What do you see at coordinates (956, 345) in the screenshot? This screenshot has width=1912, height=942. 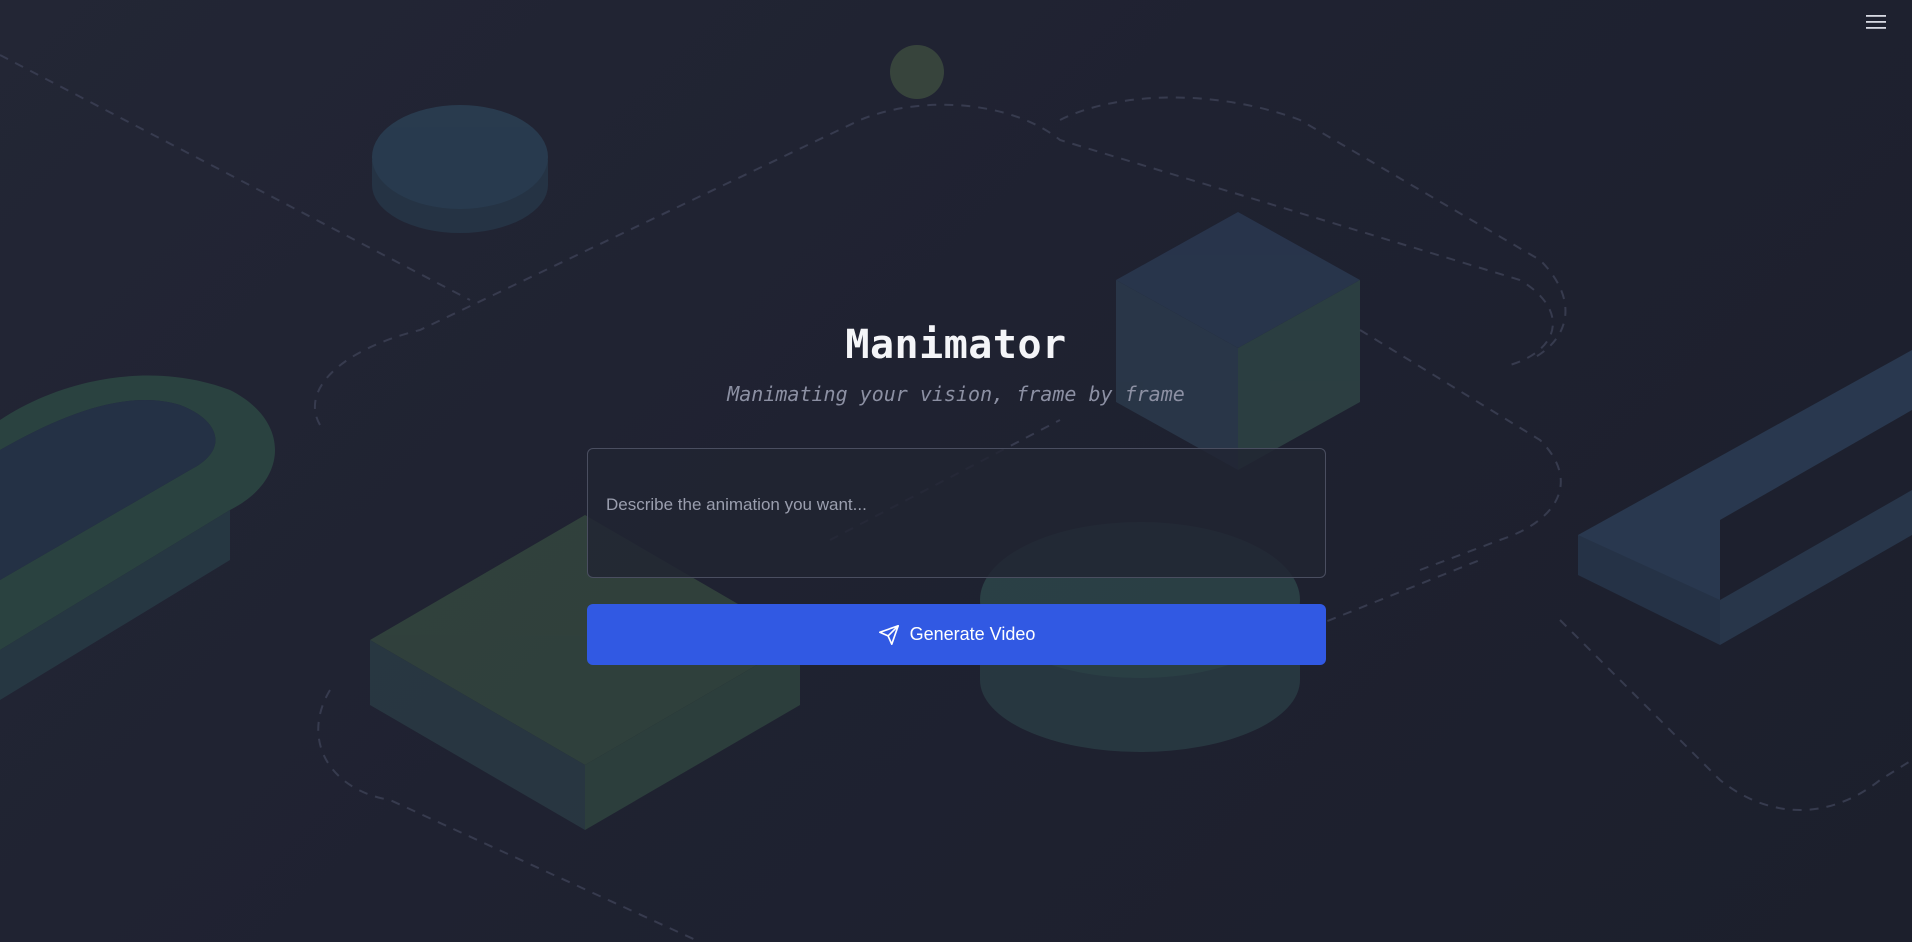 I see `page-title: Manimator` at bounding box center [956, 345].